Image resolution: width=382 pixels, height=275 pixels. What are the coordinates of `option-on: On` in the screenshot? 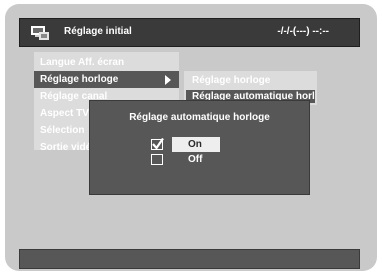 It's located at (196, 144).